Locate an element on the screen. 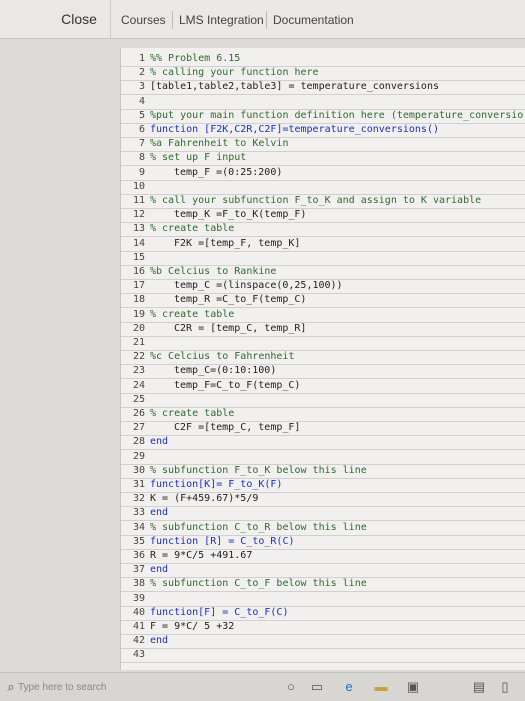  code-line: 10 is located at coordinates (323, 187).